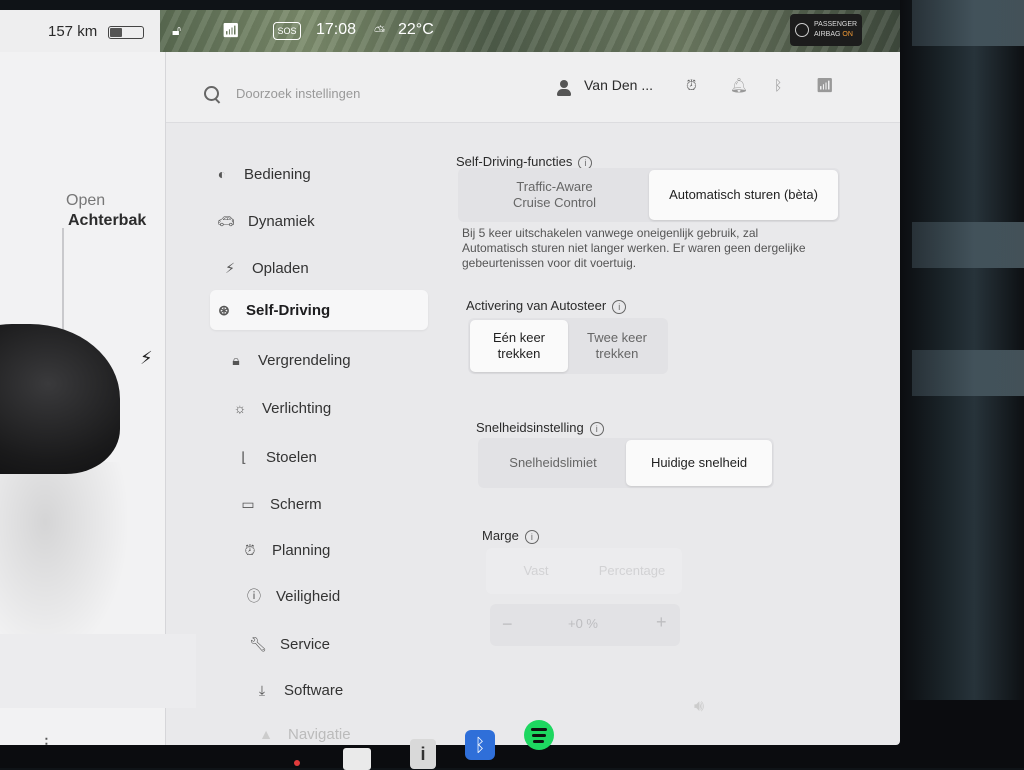 This screenshot has width=1024, height=770. I want to click on passenger-airbag-indicator: PASSENGER AIRBAG ON, so click(826, 30).